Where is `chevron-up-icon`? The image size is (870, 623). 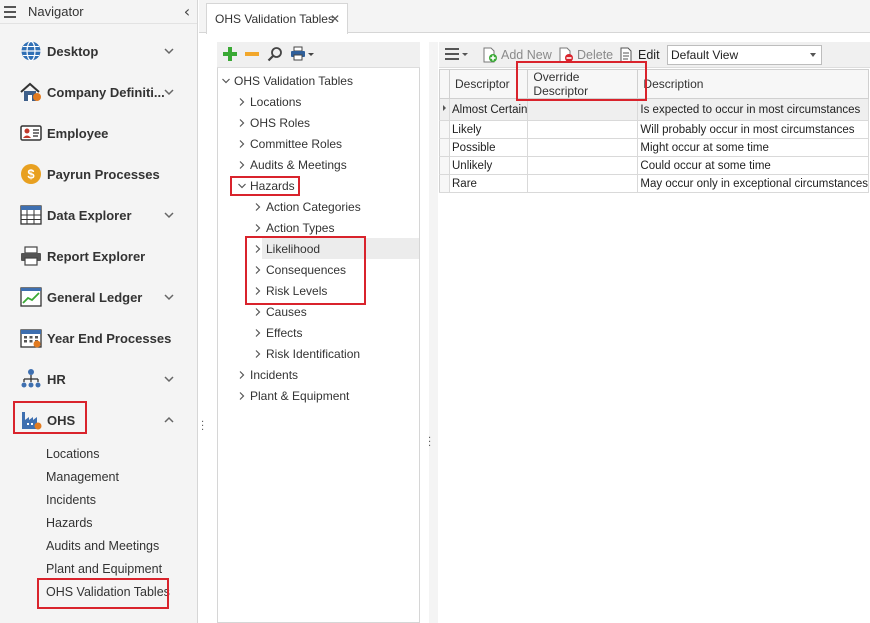
chevron-up-icon is located at coordinates (169, 420).